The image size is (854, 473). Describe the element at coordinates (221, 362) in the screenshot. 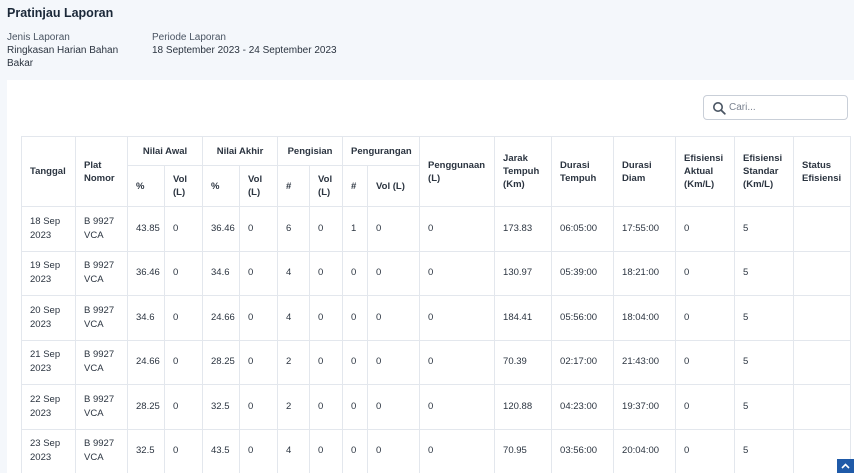

I see `cell-akhir-pct: 28.25` at that location.